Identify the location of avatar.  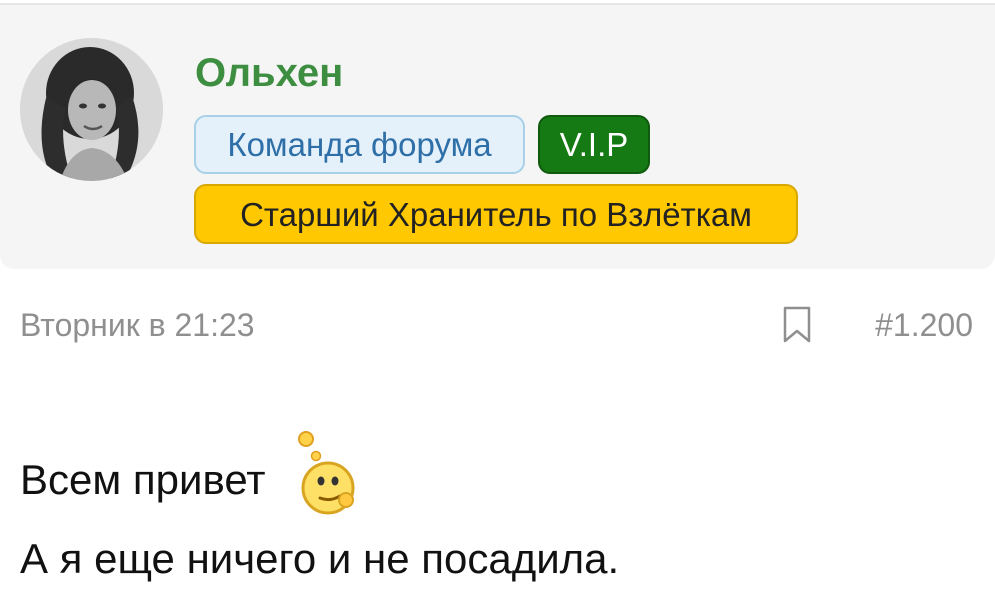
(91, 109).